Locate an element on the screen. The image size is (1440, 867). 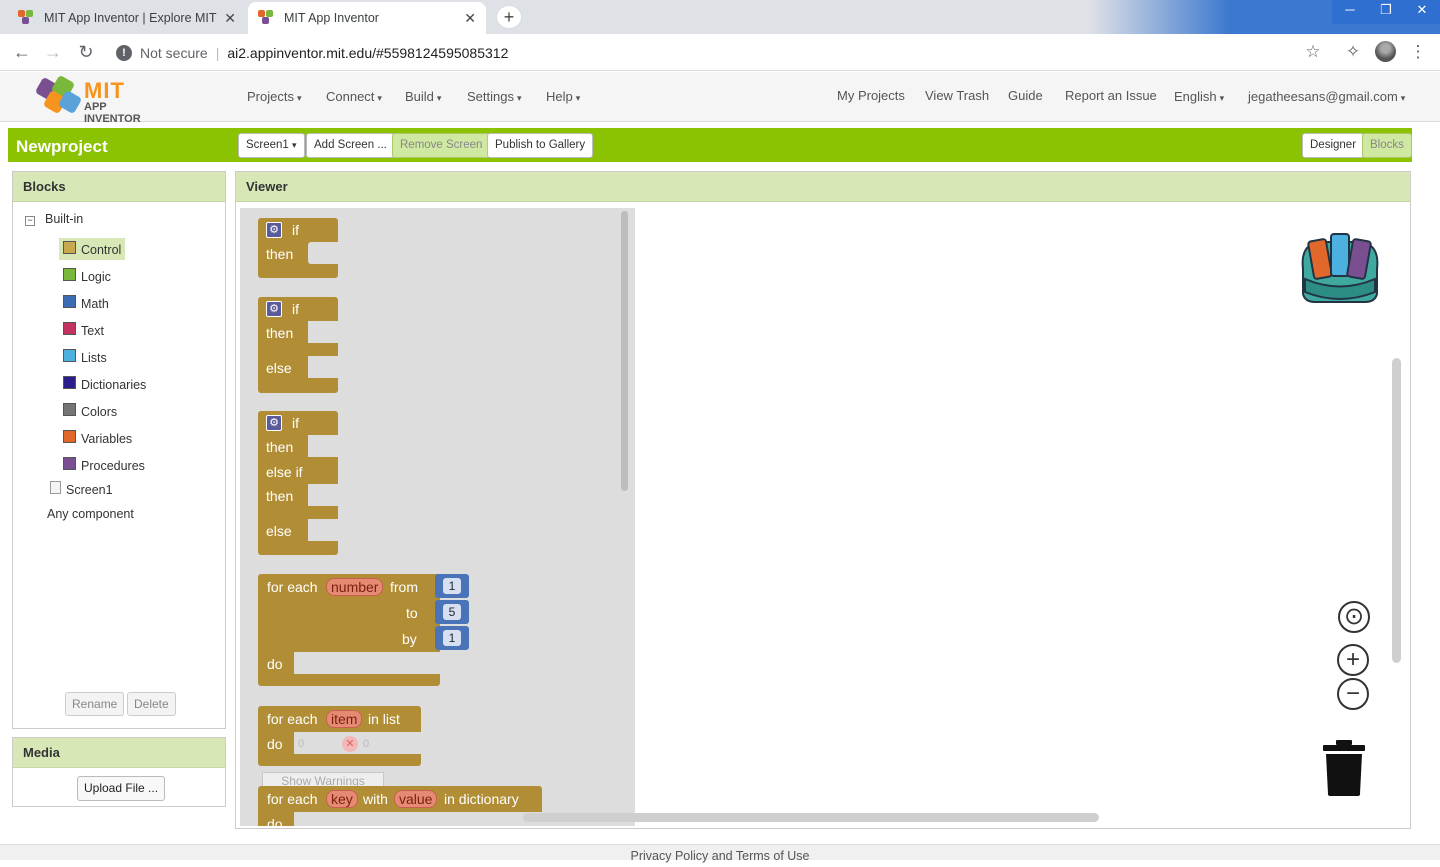
reload-icon: ↻ is located at coordinates (86, 53).